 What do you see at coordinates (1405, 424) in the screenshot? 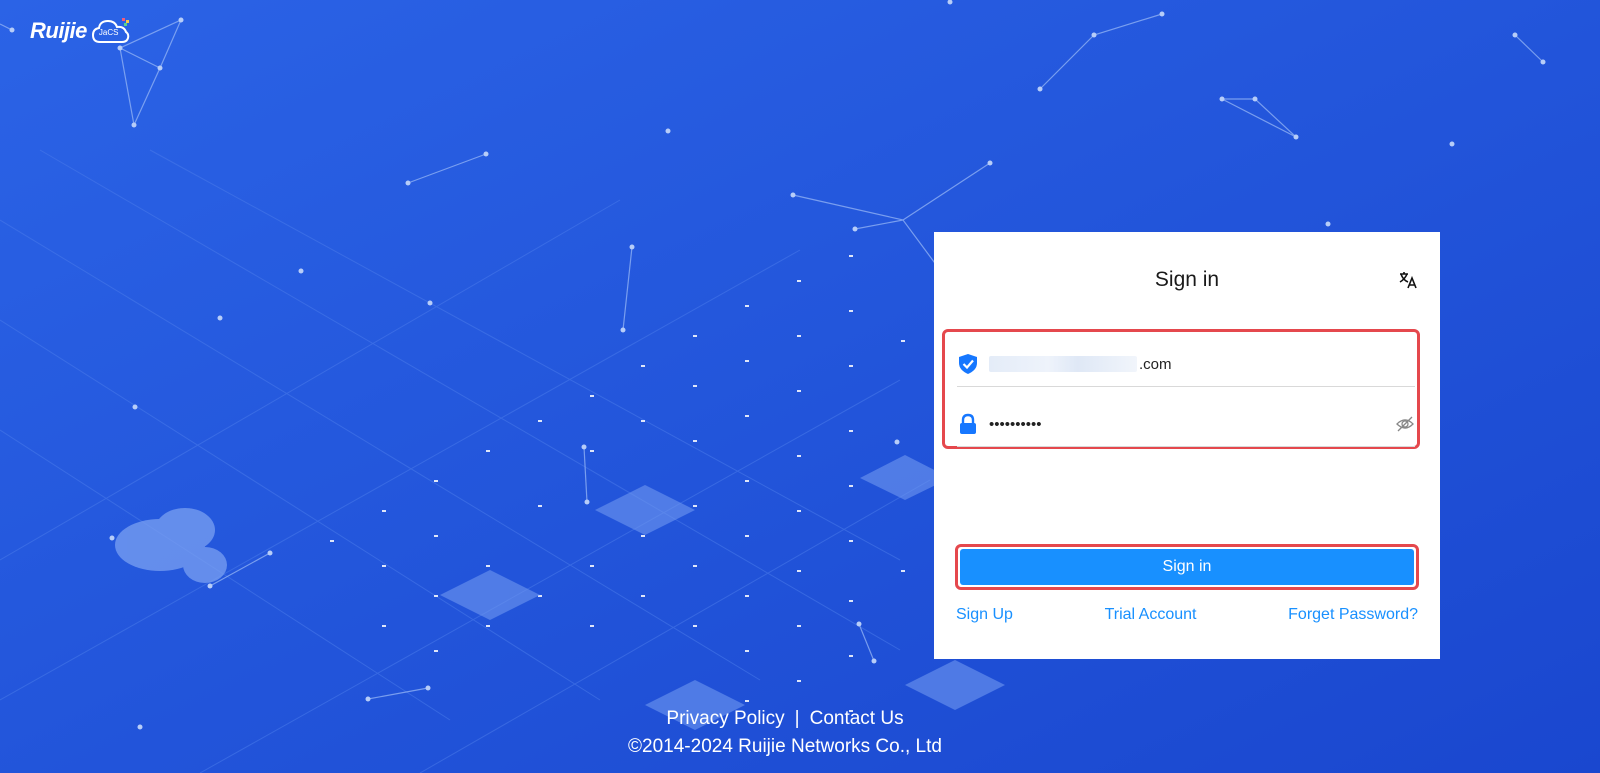
I see `eye-off-icon` at bounding box center [1405, 424].